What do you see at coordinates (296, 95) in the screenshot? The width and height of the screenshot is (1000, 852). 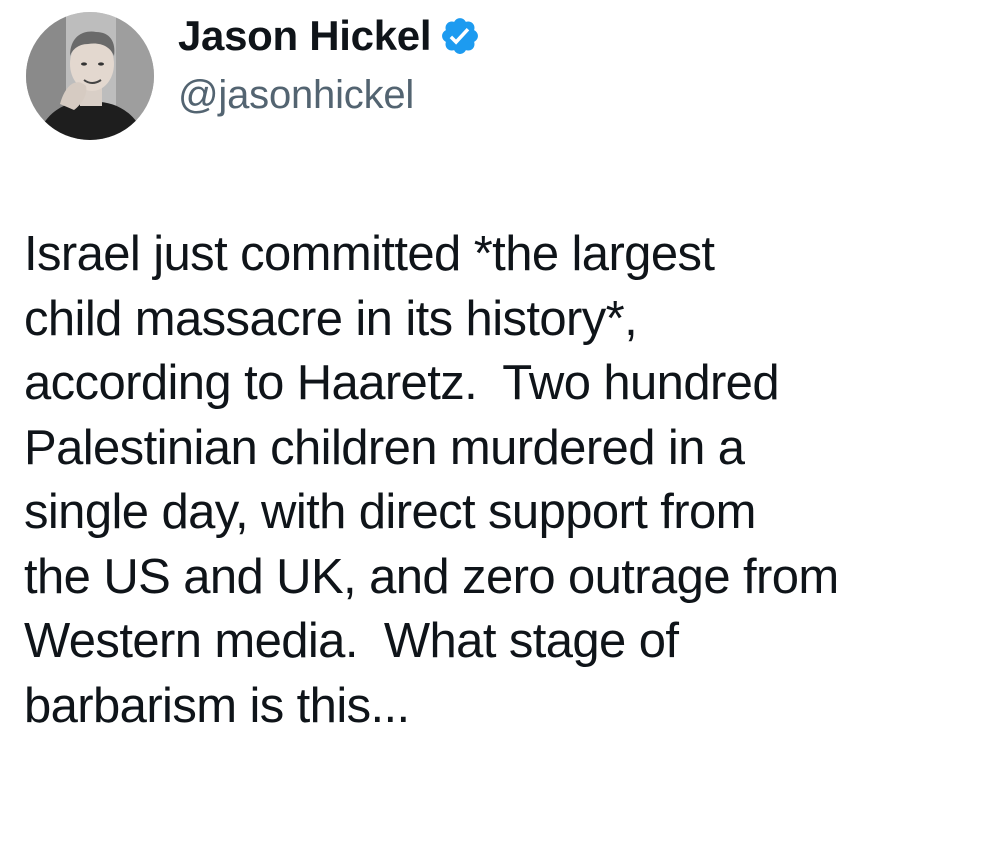 I see `author-handle: @jasonhickel` at bounding box center [296, 95].